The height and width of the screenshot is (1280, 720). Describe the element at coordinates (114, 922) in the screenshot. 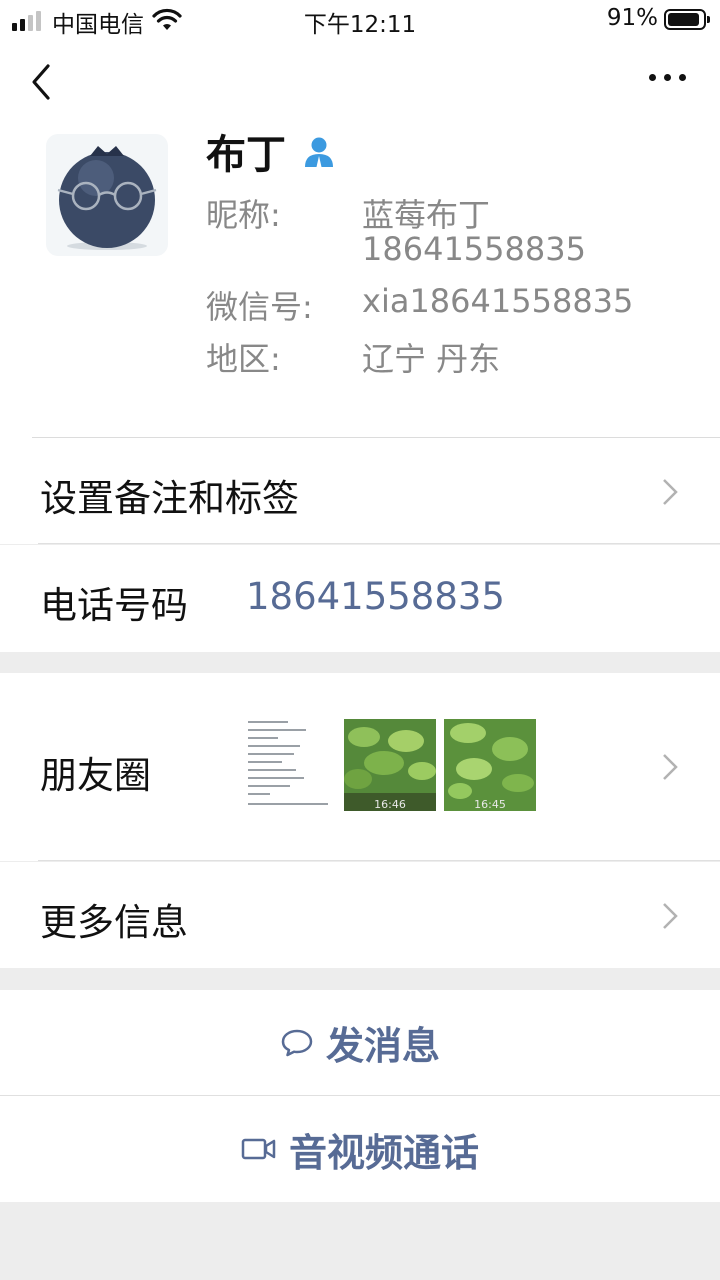

I see `more-info-label: 更多信息` at that location.